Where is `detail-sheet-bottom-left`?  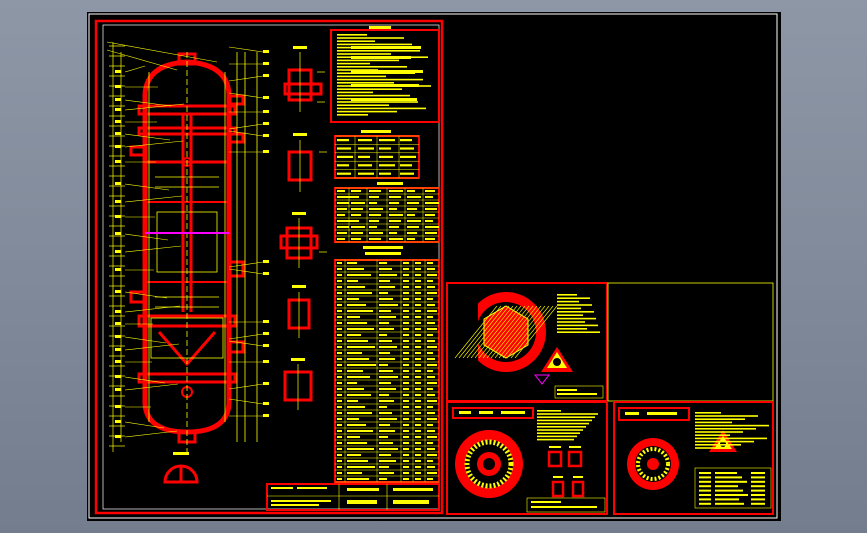
detail-sheet-bottom-left is located at coordinates (527, 458).